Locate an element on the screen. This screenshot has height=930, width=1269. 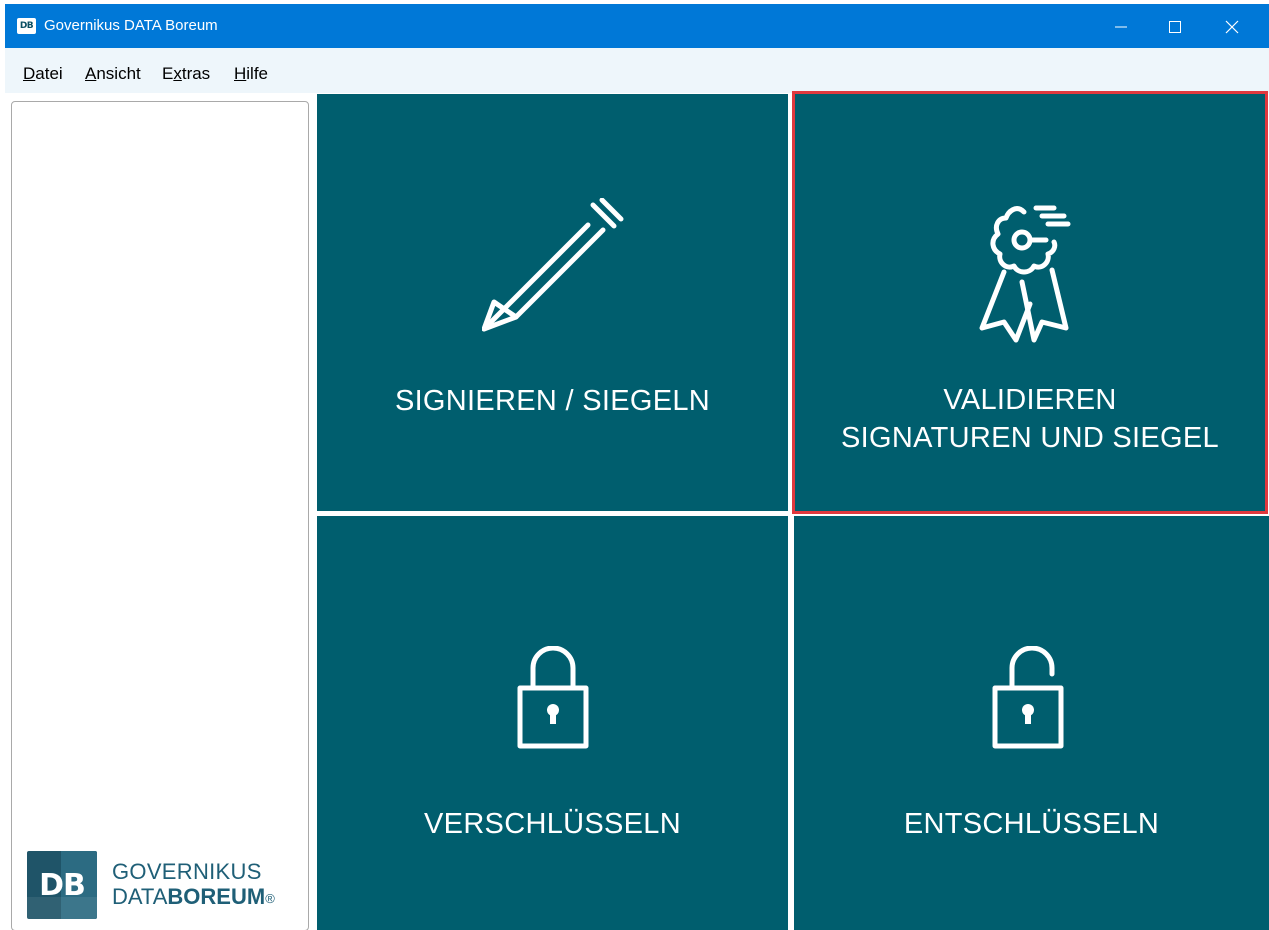
menu-bar: Datei Ansicht Extras Hilfe is located at coordinates (637, 70).